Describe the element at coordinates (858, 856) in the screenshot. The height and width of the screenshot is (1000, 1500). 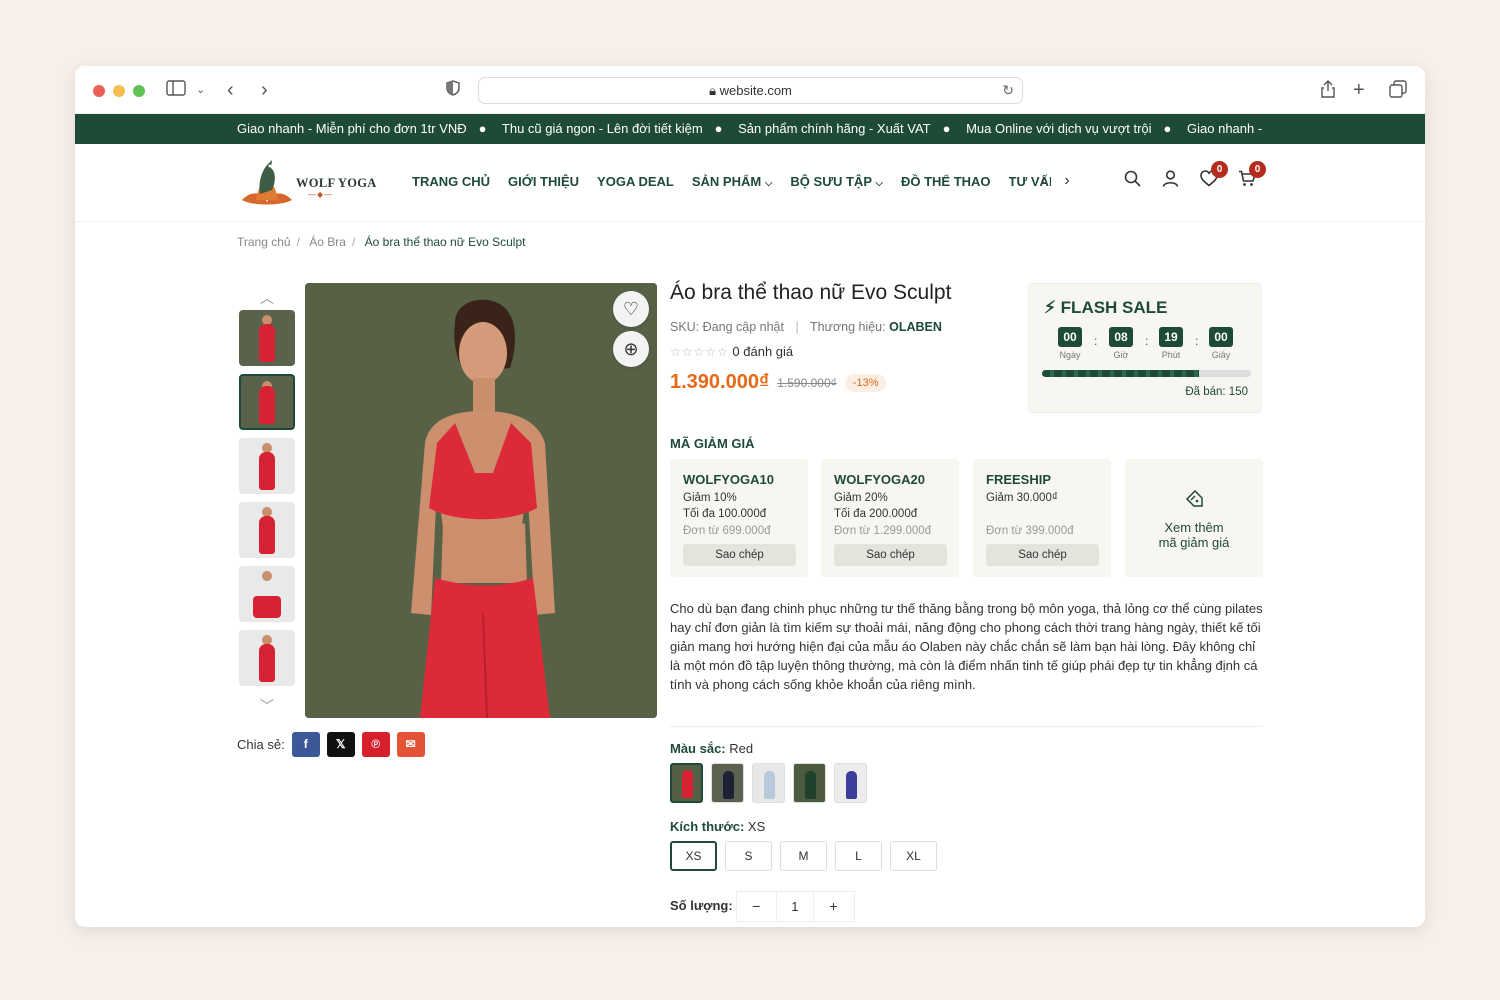
I see `size-option-l: L` at that location.